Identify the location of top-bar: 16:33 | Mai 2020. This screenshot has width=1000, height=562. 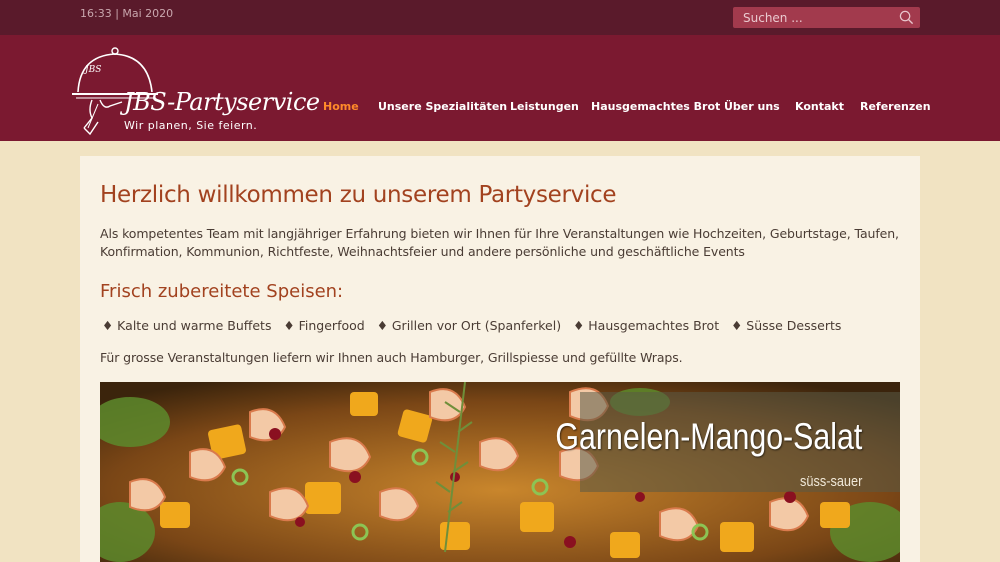
(500, 17).